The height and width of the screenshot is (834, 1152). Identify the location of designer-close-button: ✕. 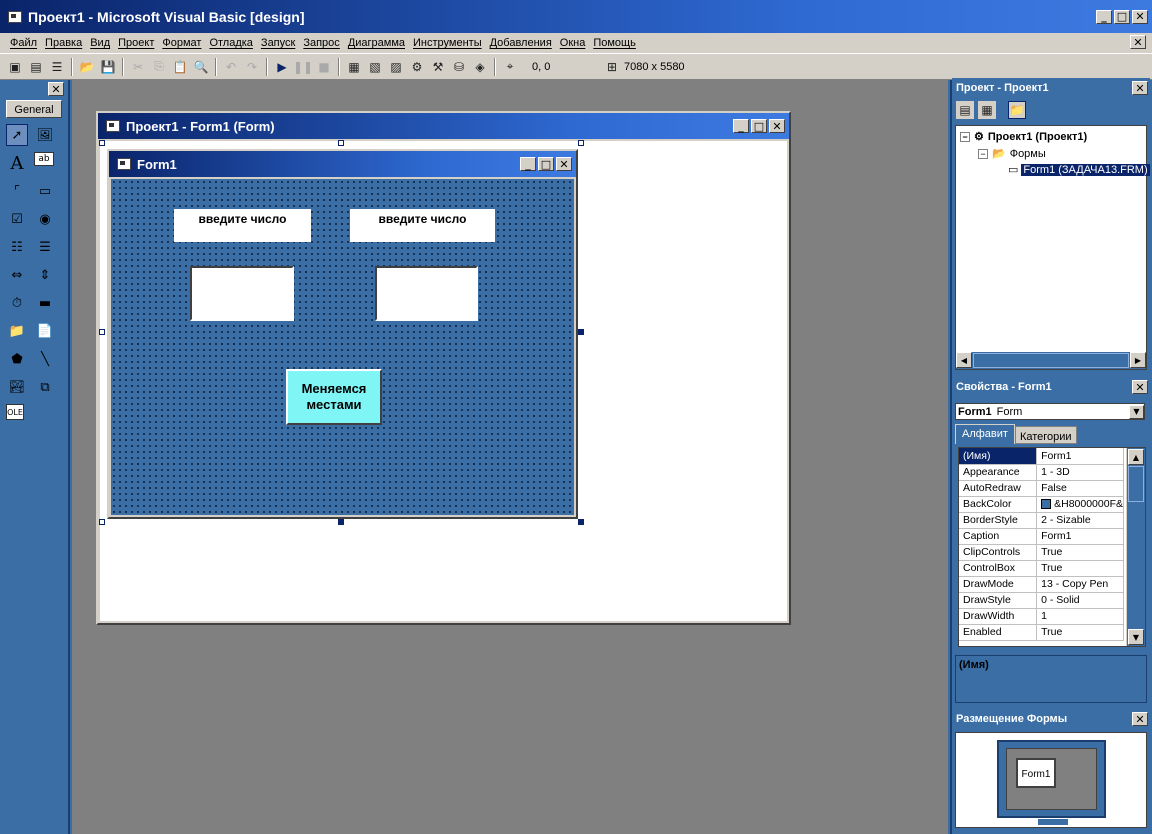
(777, 126).